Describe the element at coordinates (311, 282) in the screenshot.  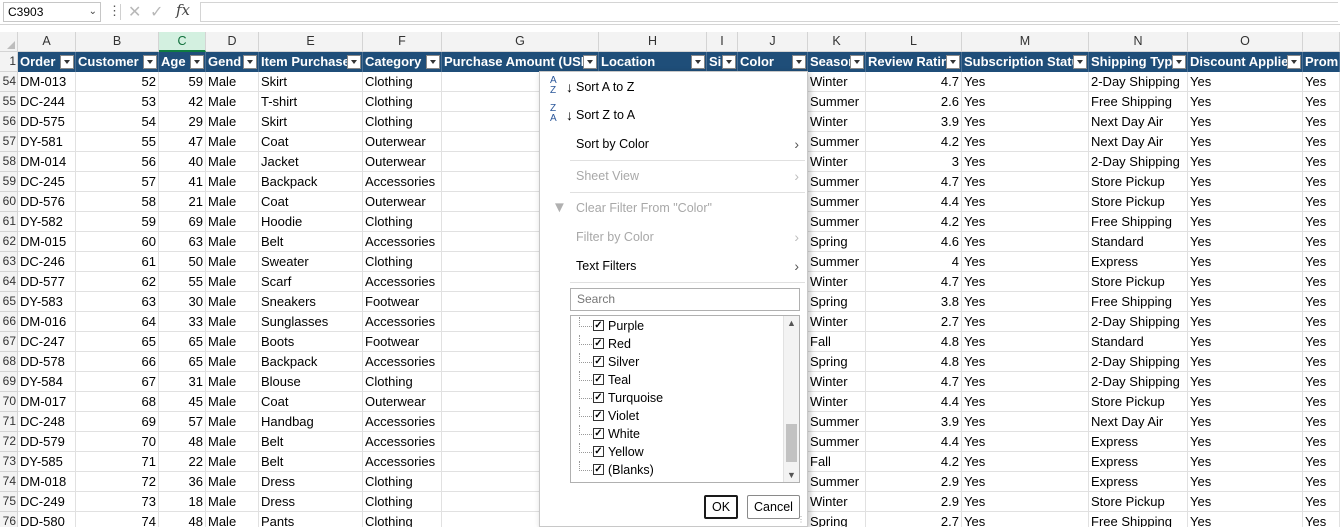
I see `cell-item: Scarf` at that location.